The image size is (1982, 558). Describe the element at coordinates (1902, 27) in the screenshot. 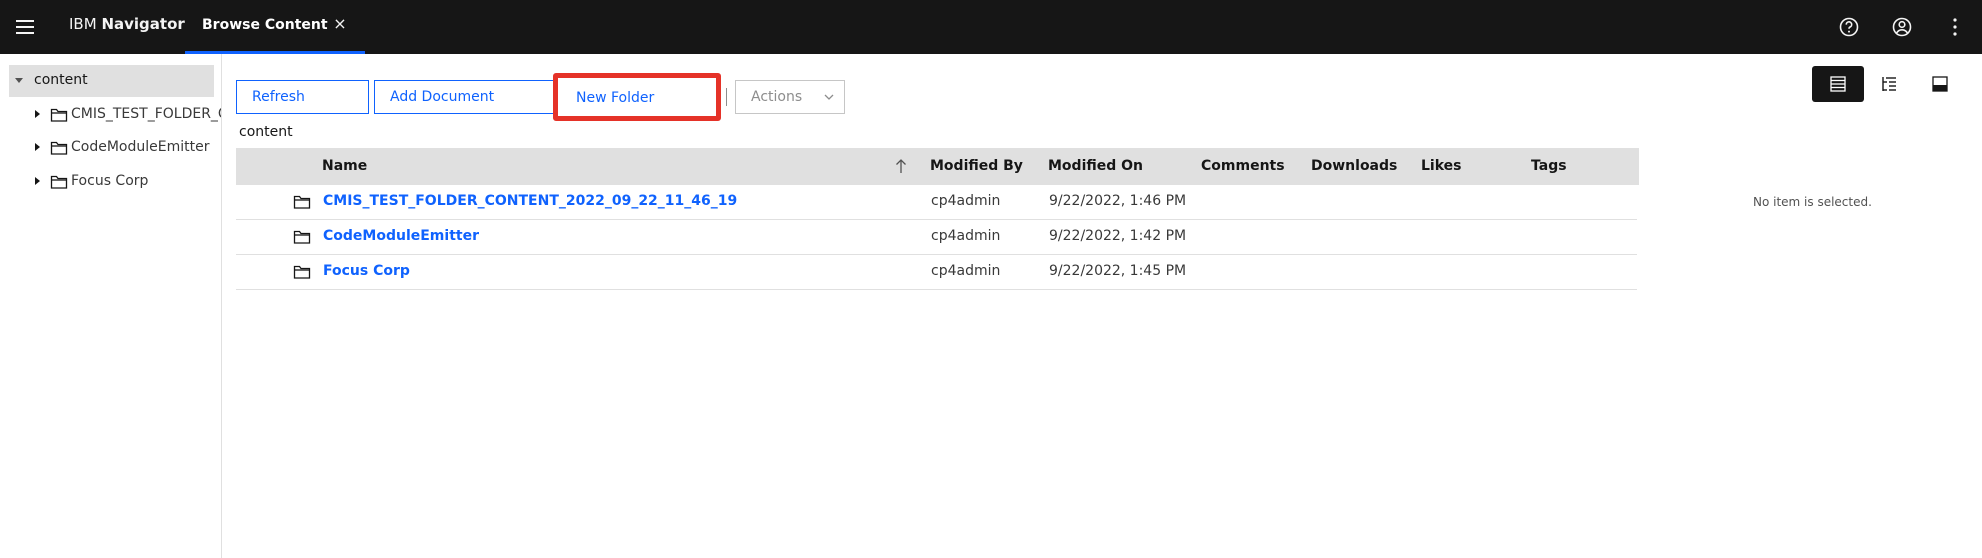

I see `user-avatar-icon` at that location.